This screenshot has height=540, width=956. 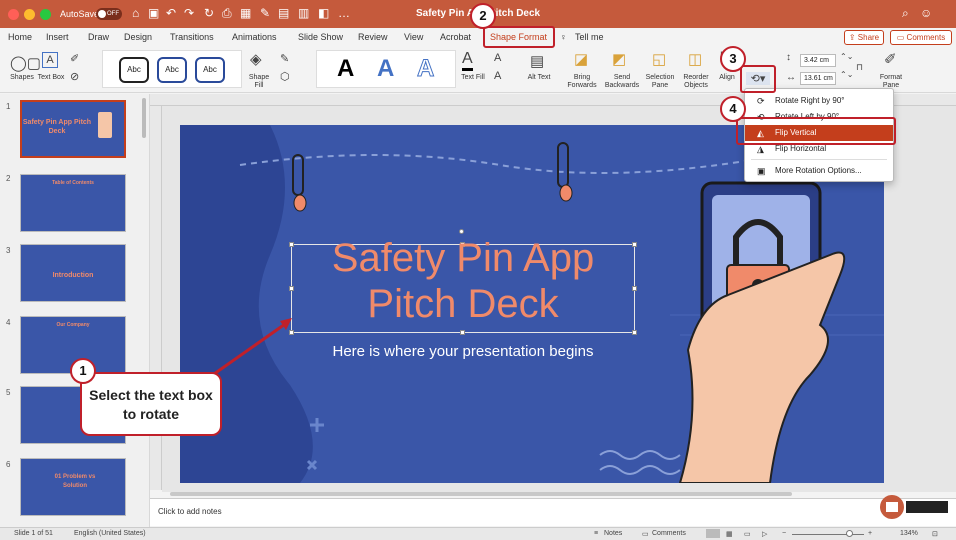 What do you see at coordinates (210, 70) in the screenshot?
I see `shape-style-3: Abc` at bounding box center [210, 70].